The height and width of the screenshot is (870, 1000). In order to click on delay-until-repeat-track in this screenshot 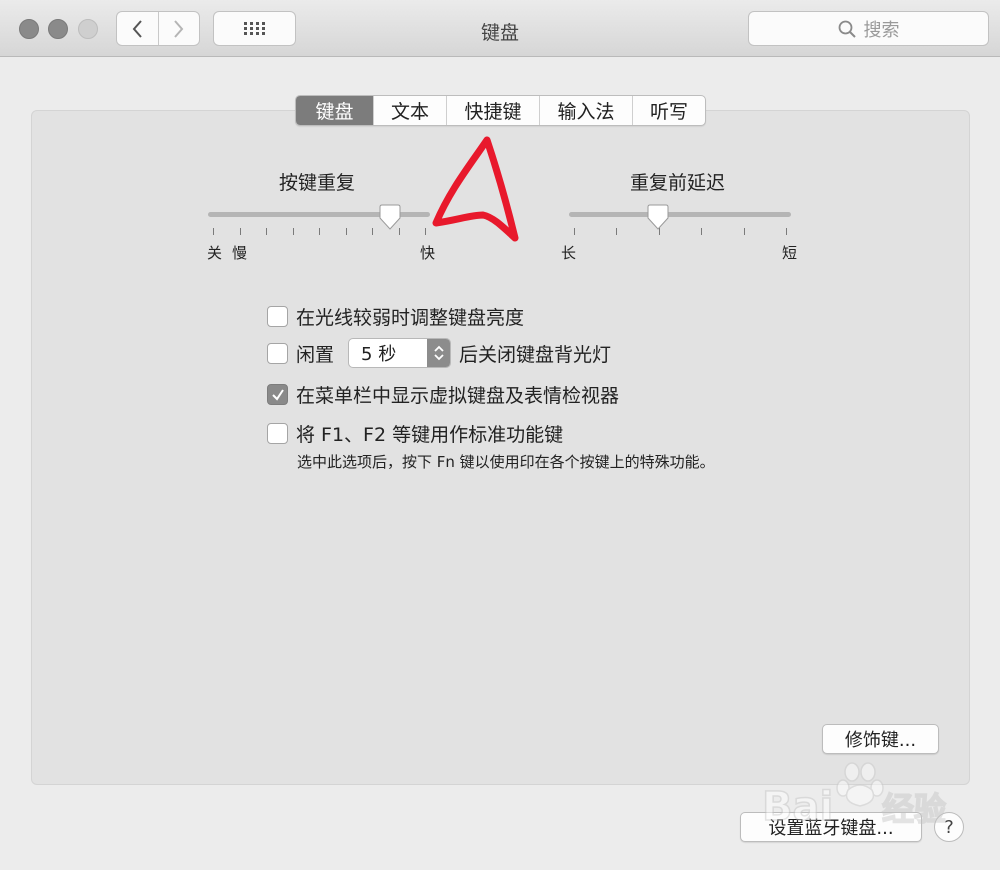, I will do `click(680, 214)`.